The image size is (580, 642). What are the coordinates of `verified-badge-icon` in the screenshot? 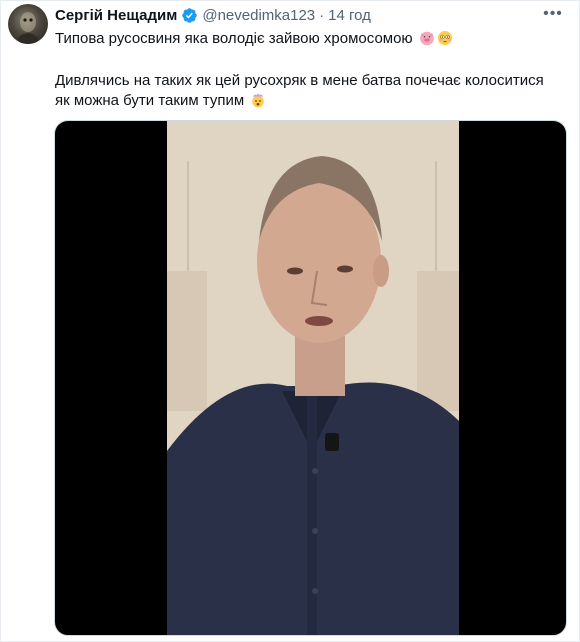 It's located at (189, 15).